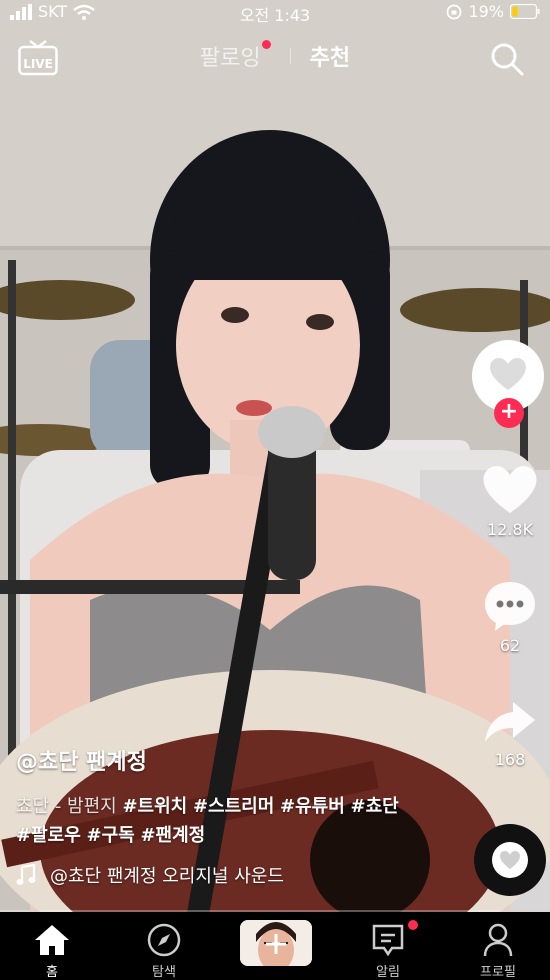 This screenshot has width=550, height=980. I want to click on create-icon, so click(276, 943).